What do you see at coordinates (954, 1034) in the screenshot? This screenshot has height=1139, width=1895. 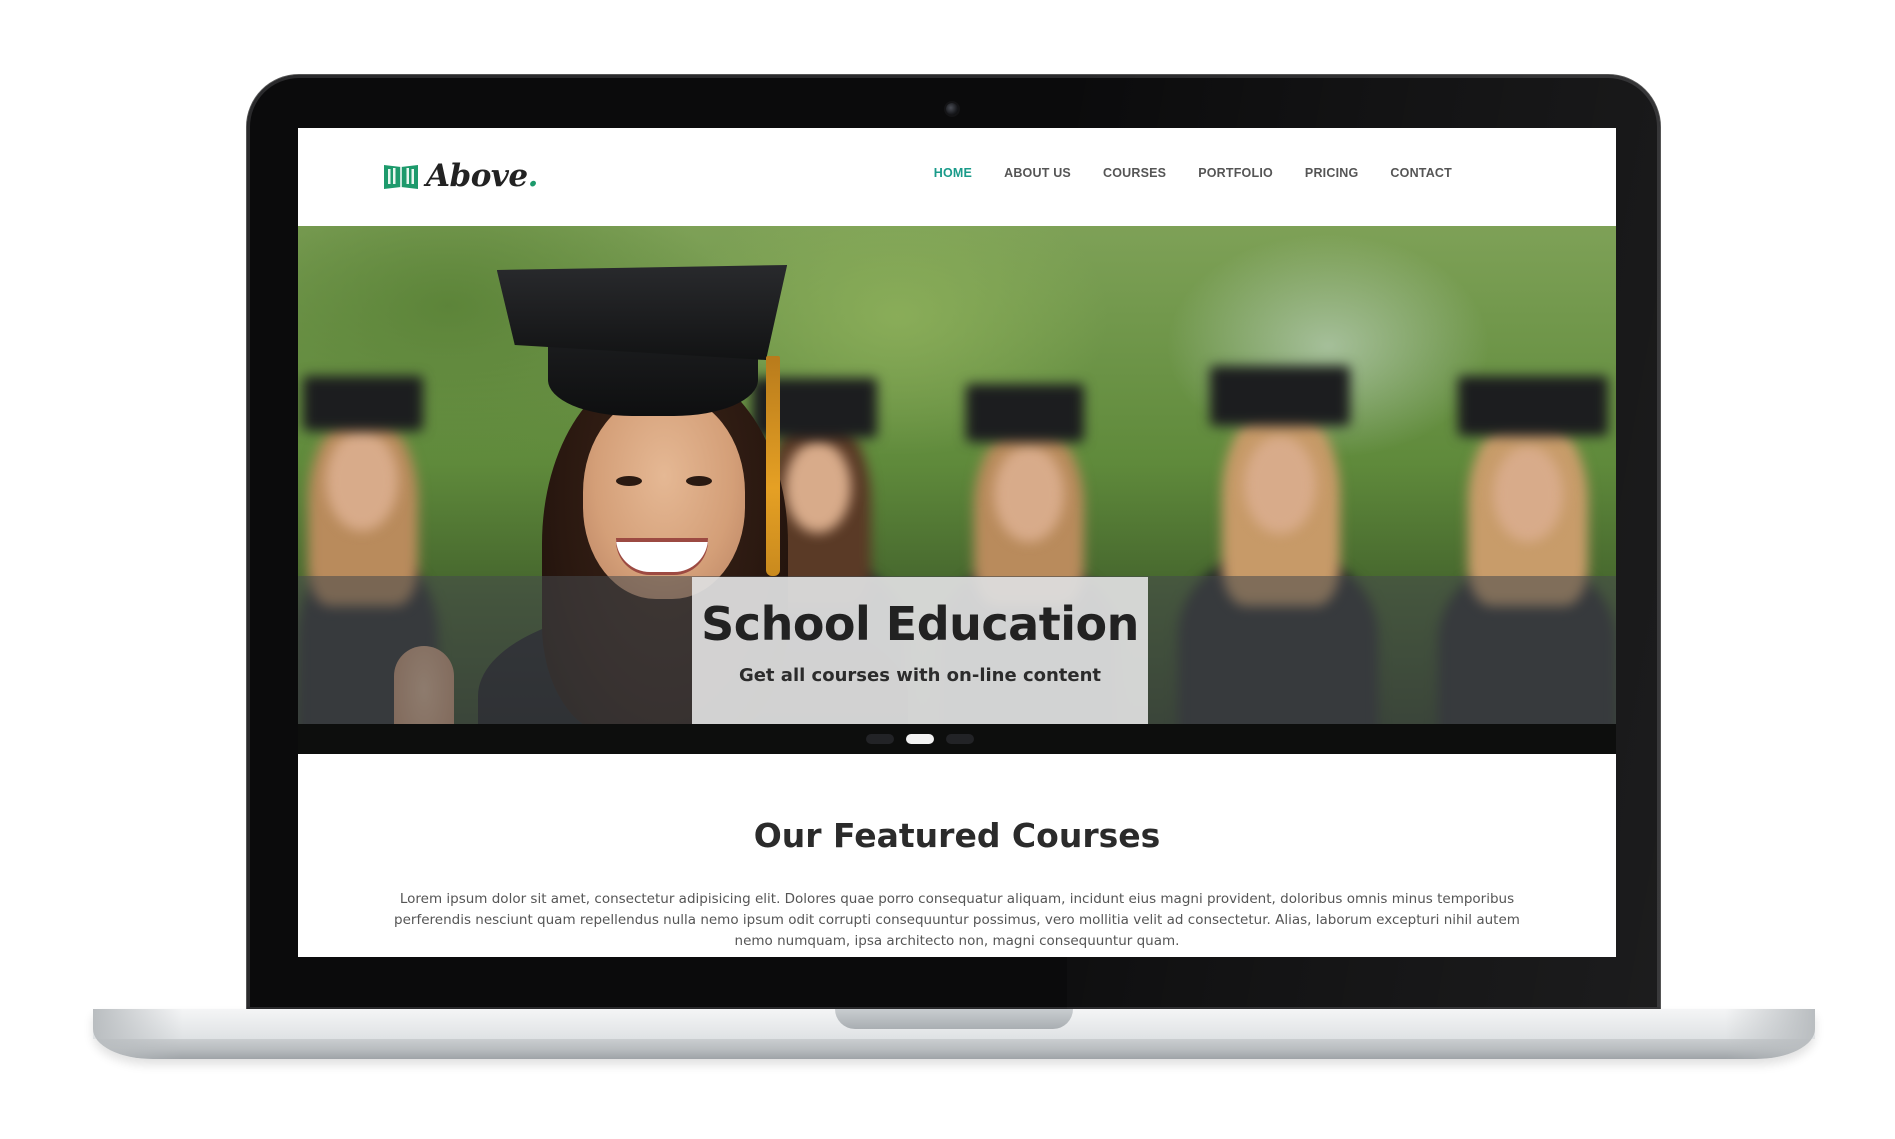 I see `laptop-base` at bounding box center [954, 1034].